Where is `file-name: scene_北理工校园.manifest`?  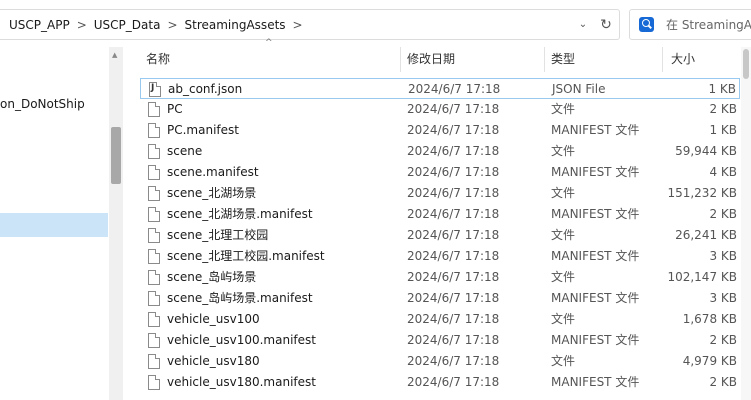
file-name: scene_北理工校园.manifest is located at coordinates (246, 256).